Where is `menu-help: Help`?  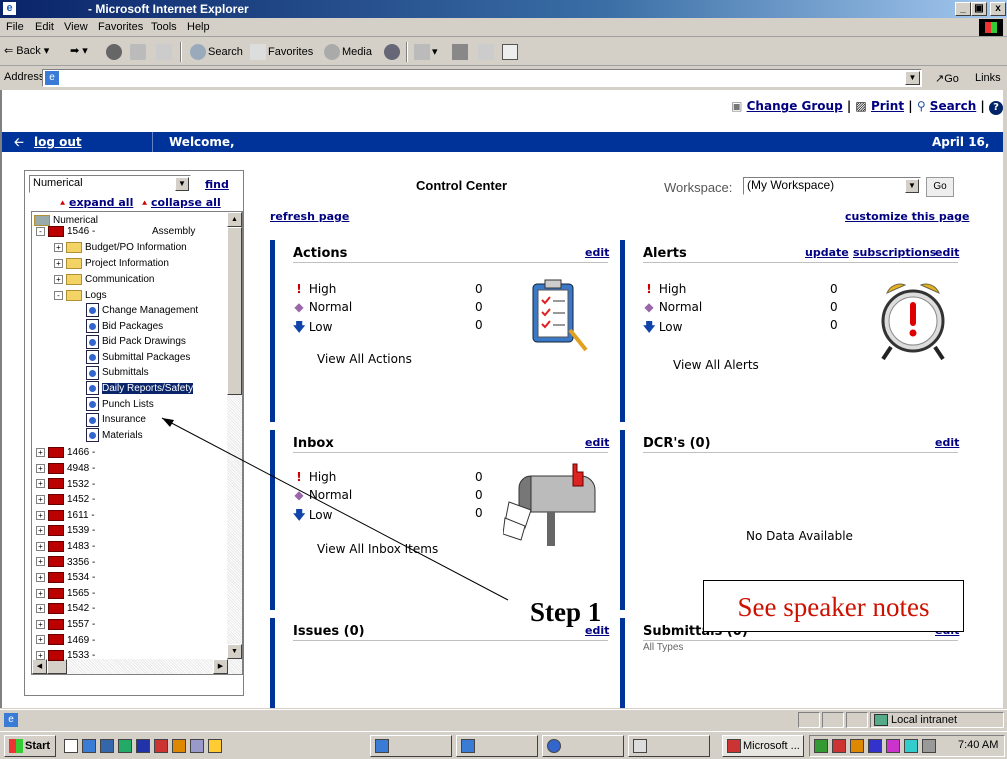 menu-help: Help is located at coordinates (198, 27).